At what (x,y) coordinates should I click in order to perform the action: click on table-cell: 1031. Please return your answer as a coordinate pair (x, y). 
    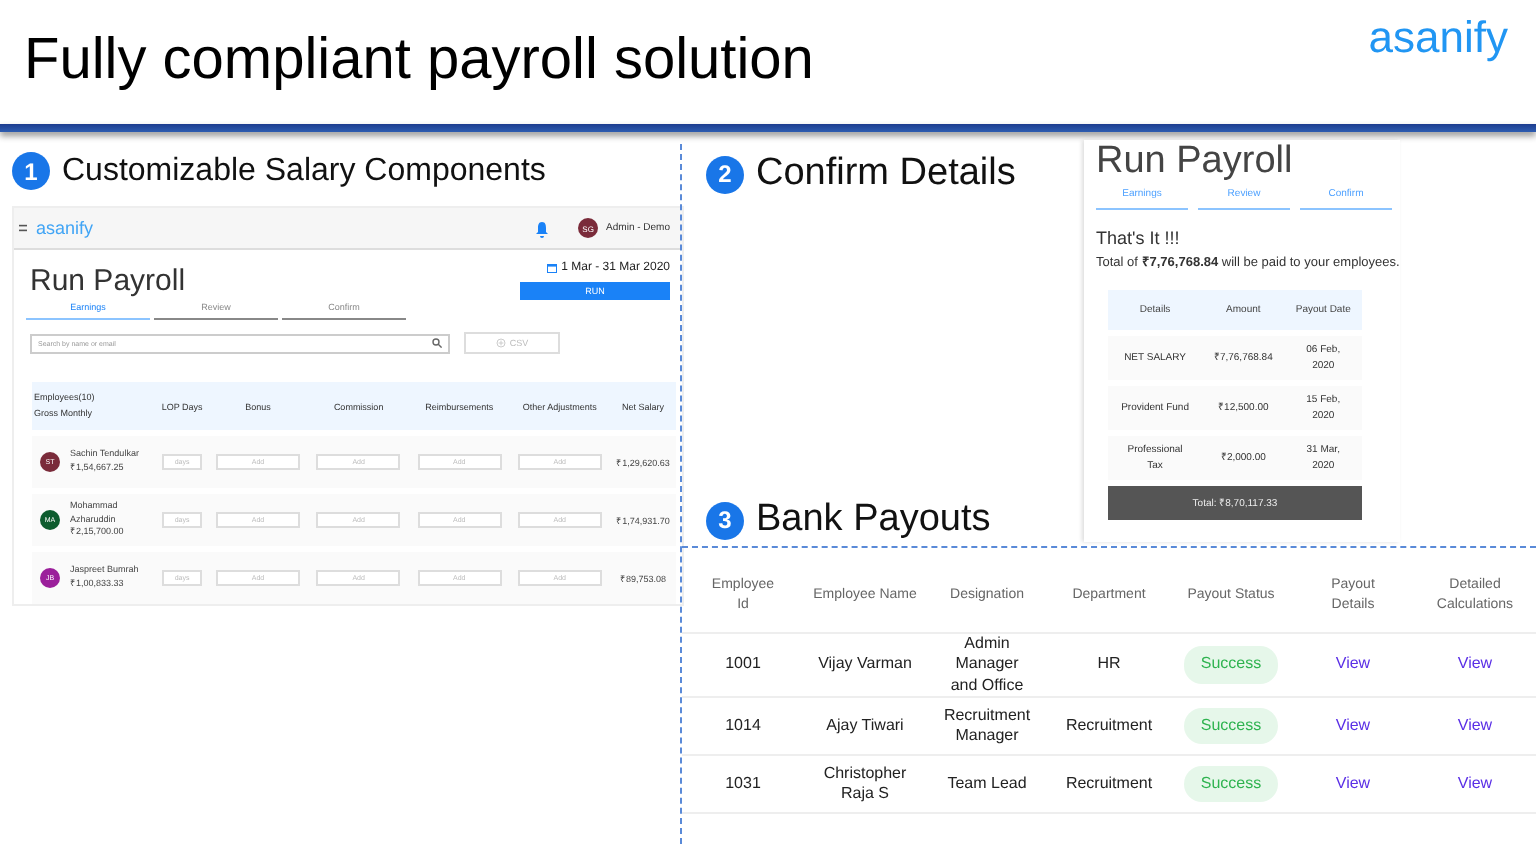
    Looking at the image, I should click on (743, 784).